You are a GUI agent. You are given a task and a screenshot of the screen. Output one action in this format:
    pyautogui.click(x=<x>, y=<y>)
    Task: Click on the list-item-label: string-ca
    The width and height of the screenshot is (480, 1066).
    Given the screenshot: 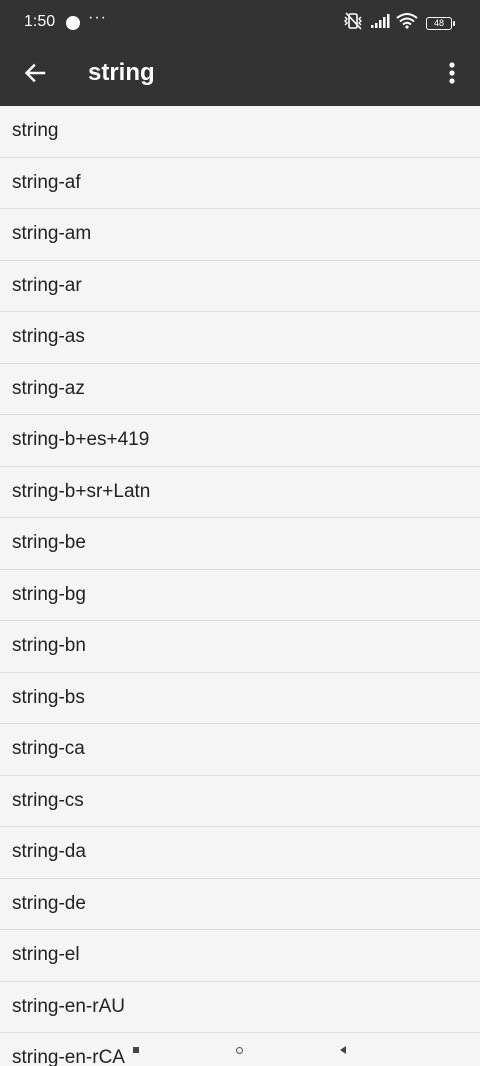 What is the action you would take?
    pyautogui.click(x=48, y=749)
    